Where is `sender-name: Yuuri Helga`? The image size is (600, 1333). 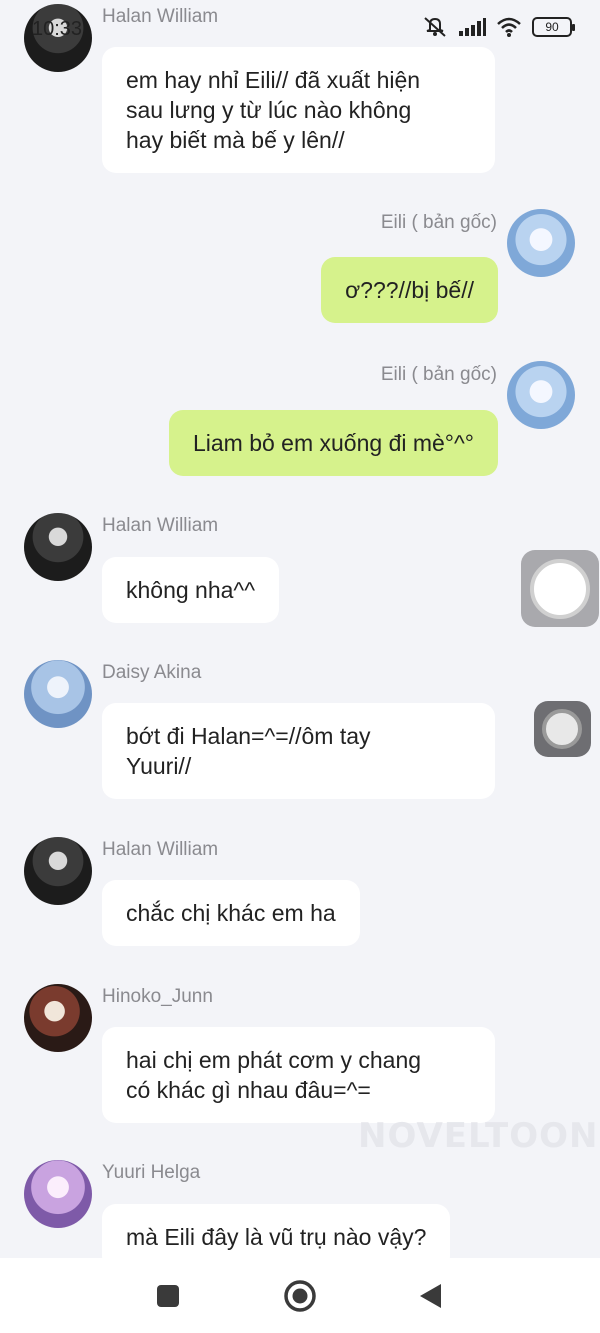
sender-name: Yuuri Helga is located at coordinates (151, 1172).